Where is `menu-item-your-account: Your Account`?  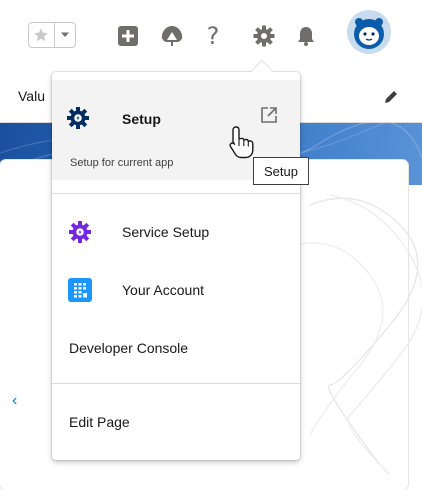 menu-item-your-account: Your Account is located at coordinates (176, 290).